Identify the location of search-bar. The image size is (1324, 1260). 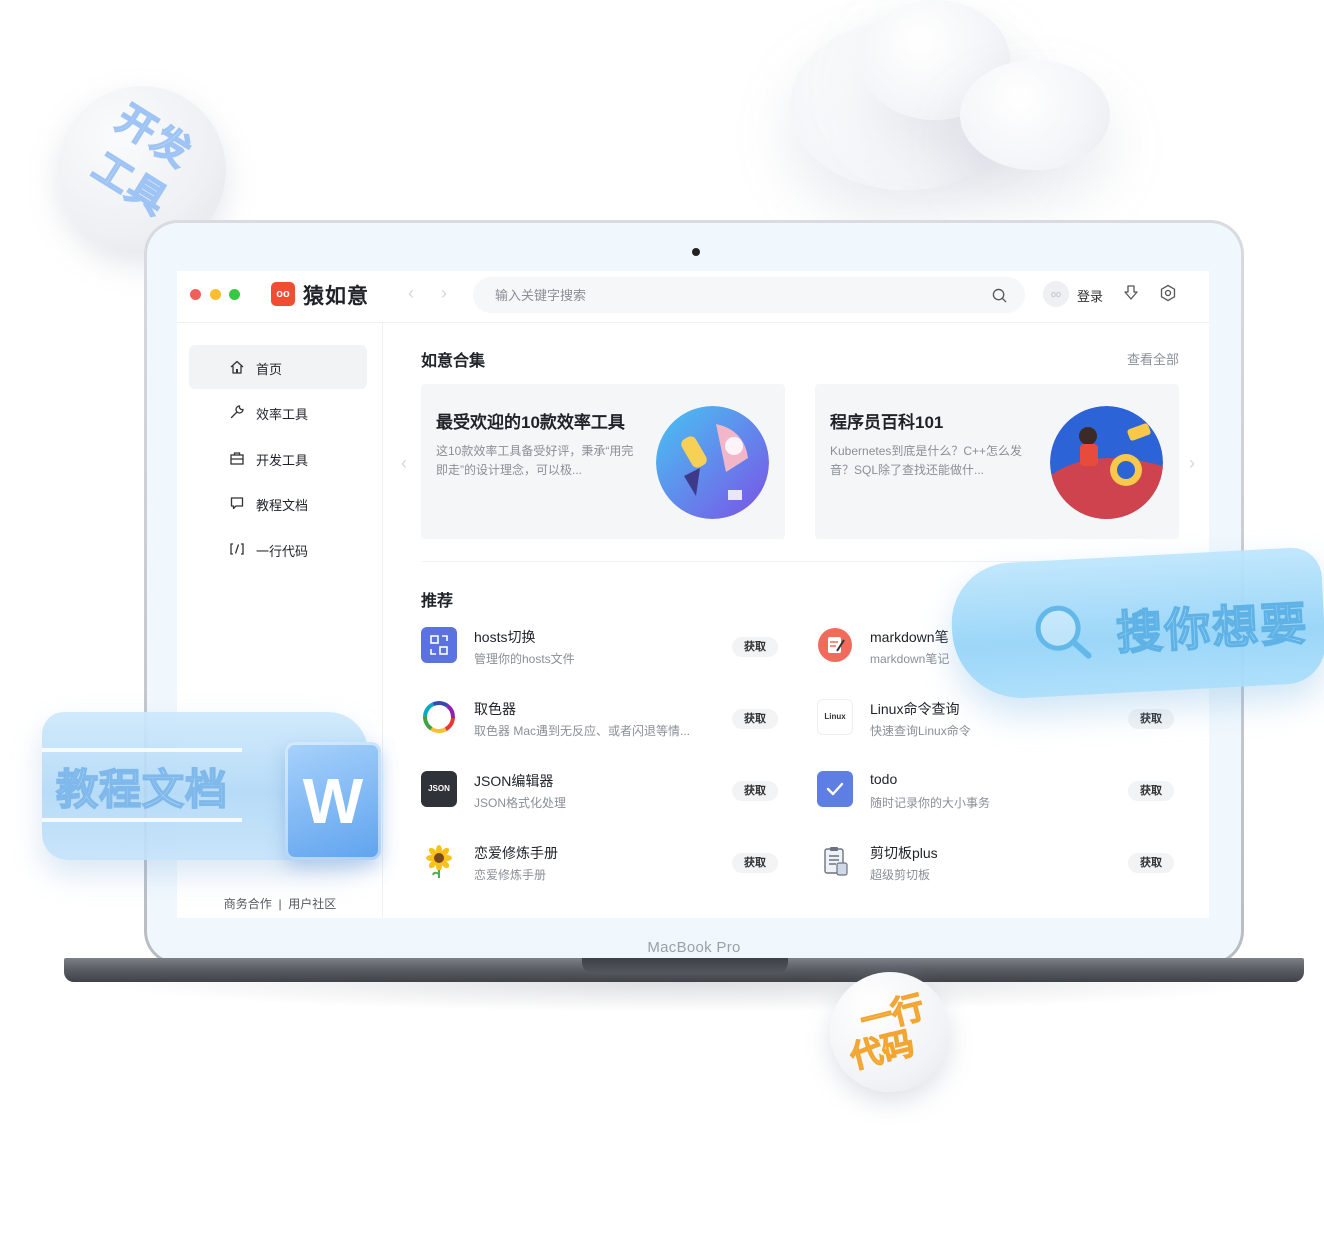
(749, 295).